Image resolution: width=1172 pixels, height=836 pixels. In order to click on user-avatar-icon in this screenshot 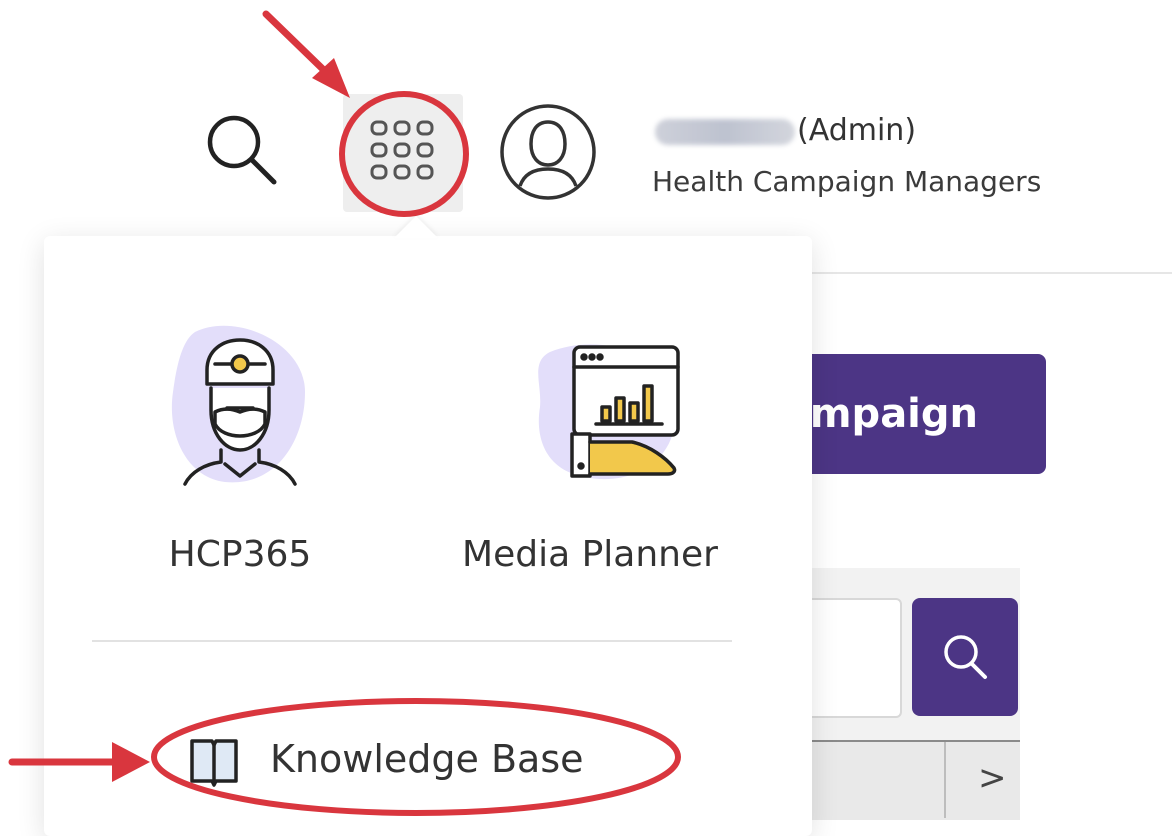, I will do `click(548, 152)`.